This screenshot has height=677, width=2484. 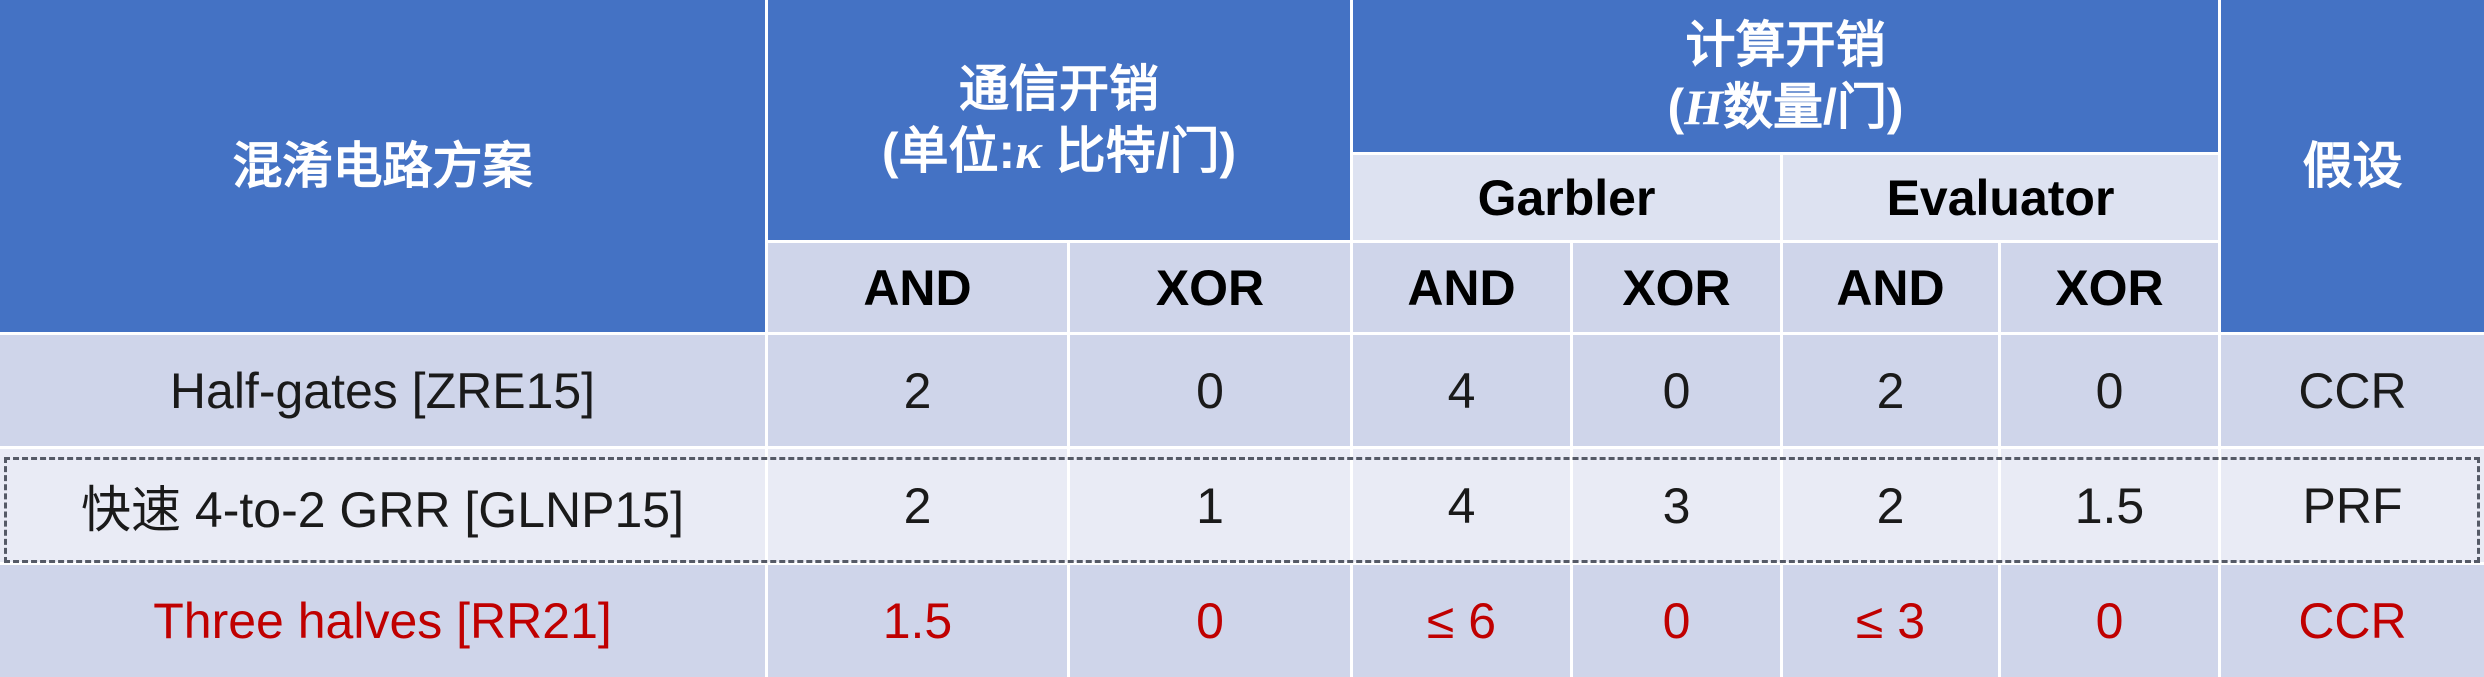 I want to click on row2-evaluator-and: 2, so click(x=1892, y=507).